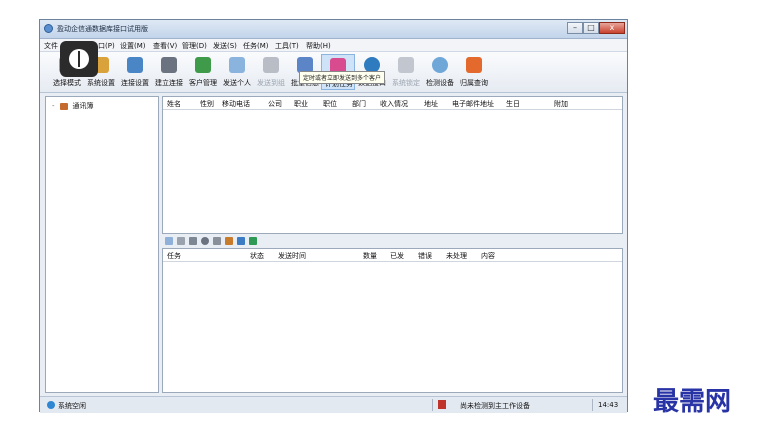  I want to click on address-book-icon, so click(64, 106).